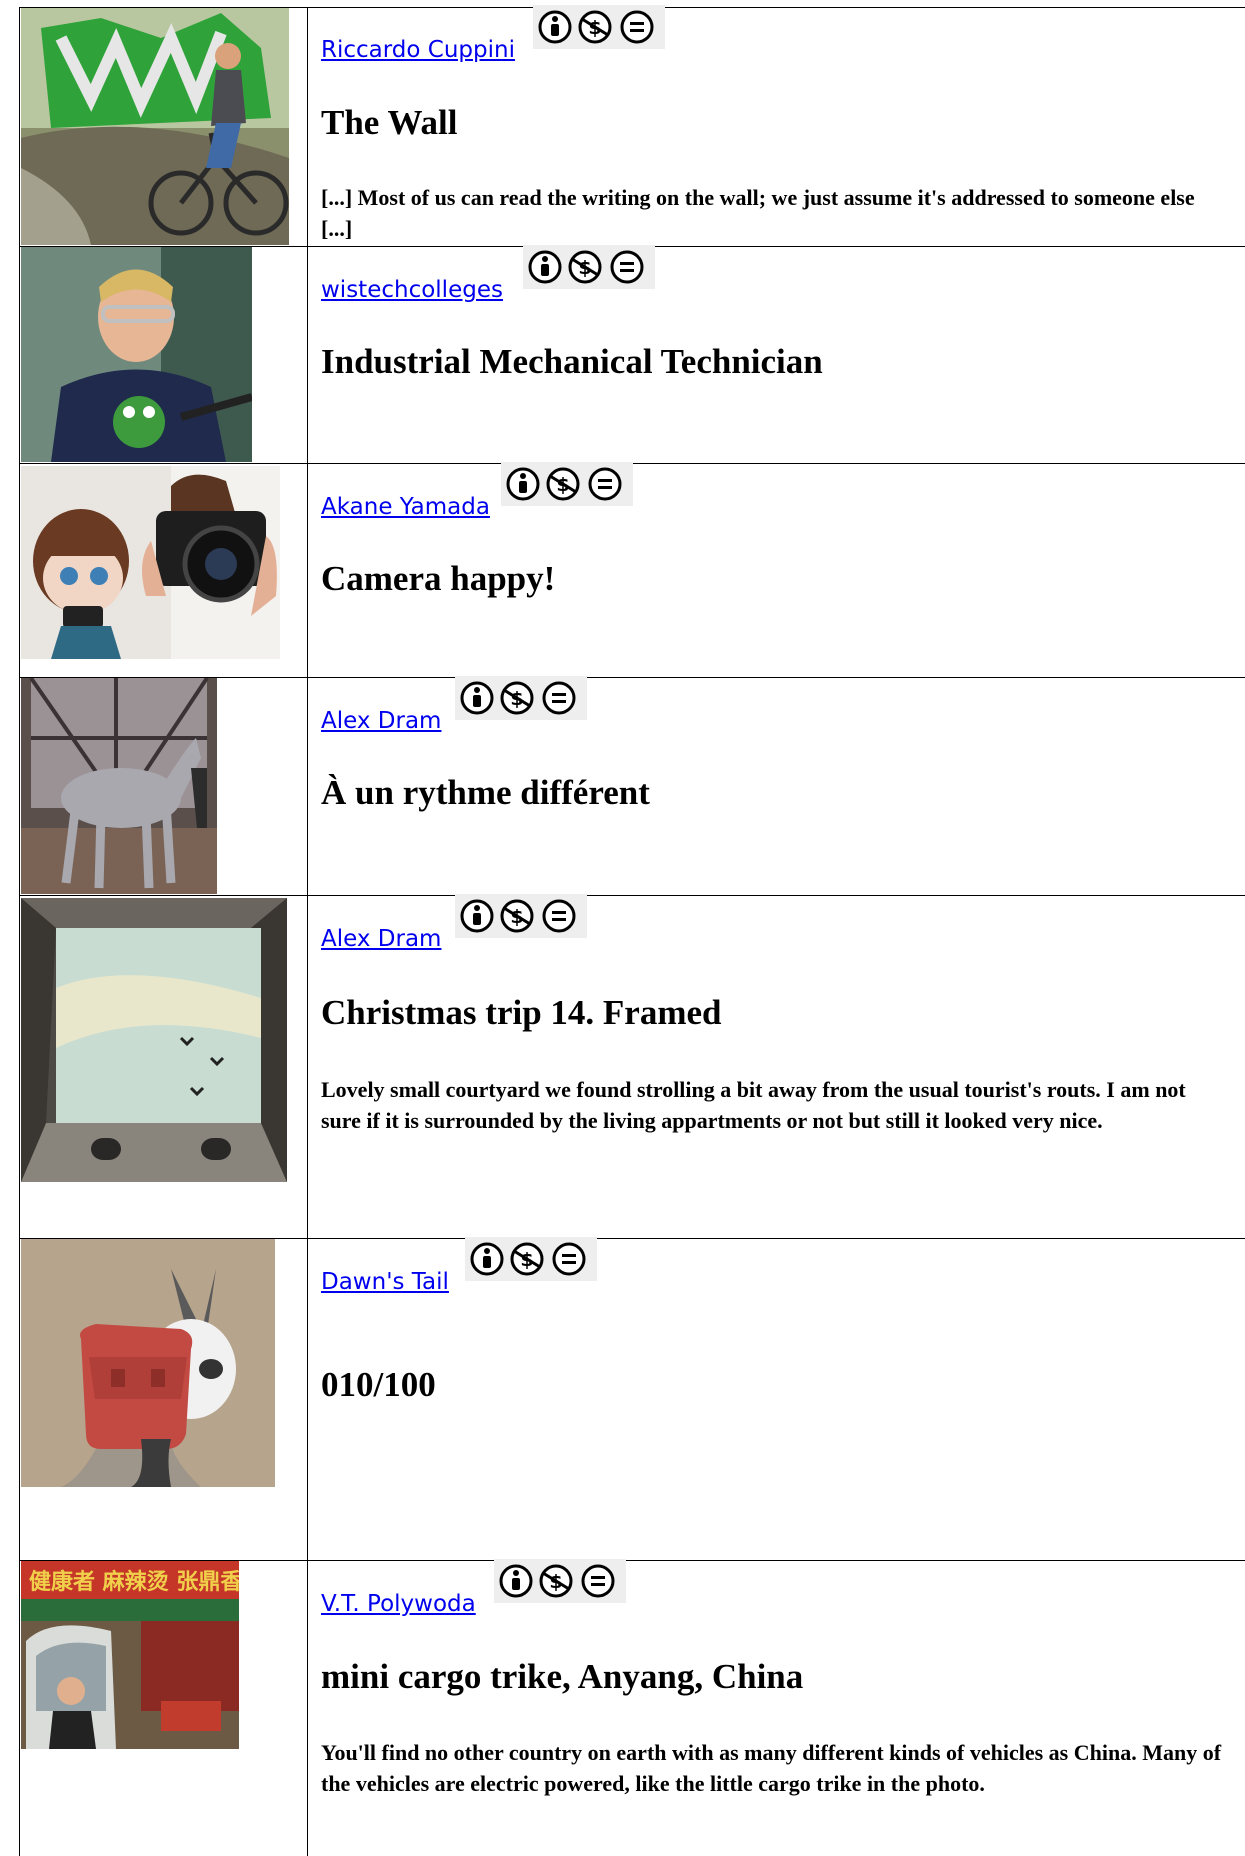 Image resolution: width=1245 pixels, height=1856 pixels. Describe the element at coordinates (378, 1384) in the screenshot. I see `photo-title: 010/100` at that location.